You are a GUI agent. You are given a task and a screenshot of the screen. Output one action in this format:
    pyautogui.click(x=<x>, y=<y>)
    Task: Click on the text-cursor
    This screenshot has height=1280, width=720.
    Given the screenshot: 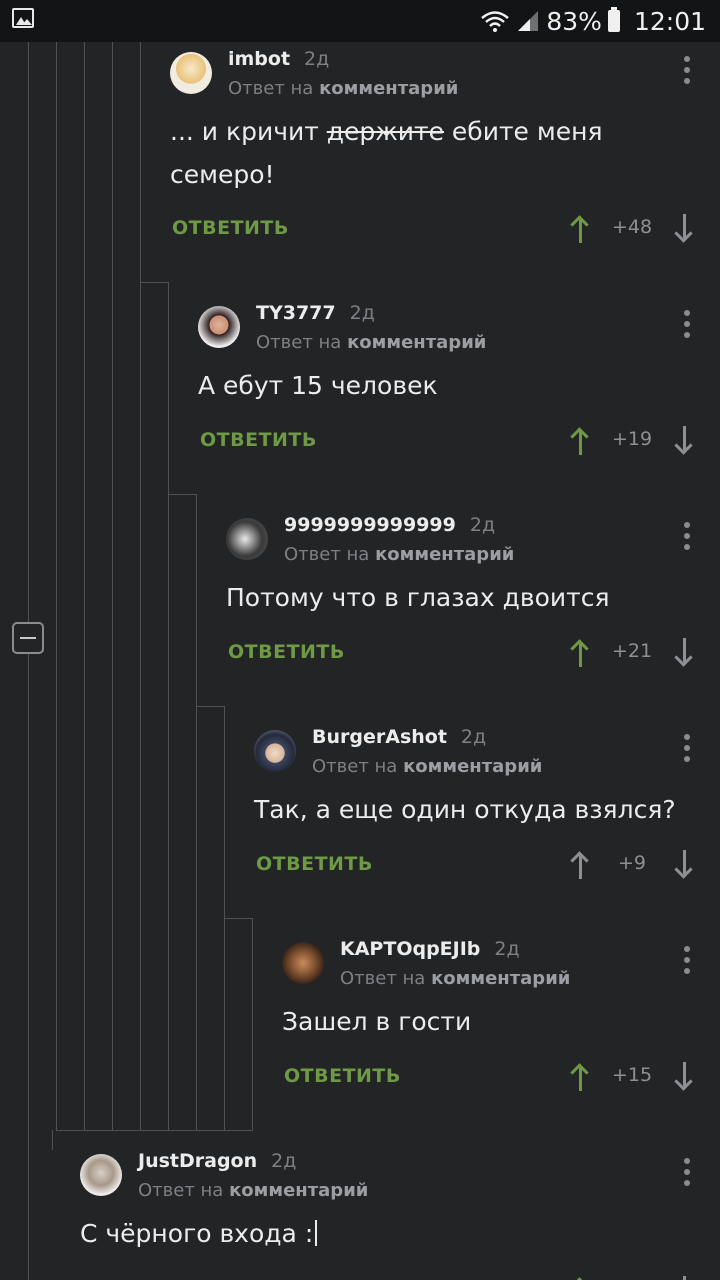 What is the action you would take?
    pyautogui.click(x=316, y=1233)
    